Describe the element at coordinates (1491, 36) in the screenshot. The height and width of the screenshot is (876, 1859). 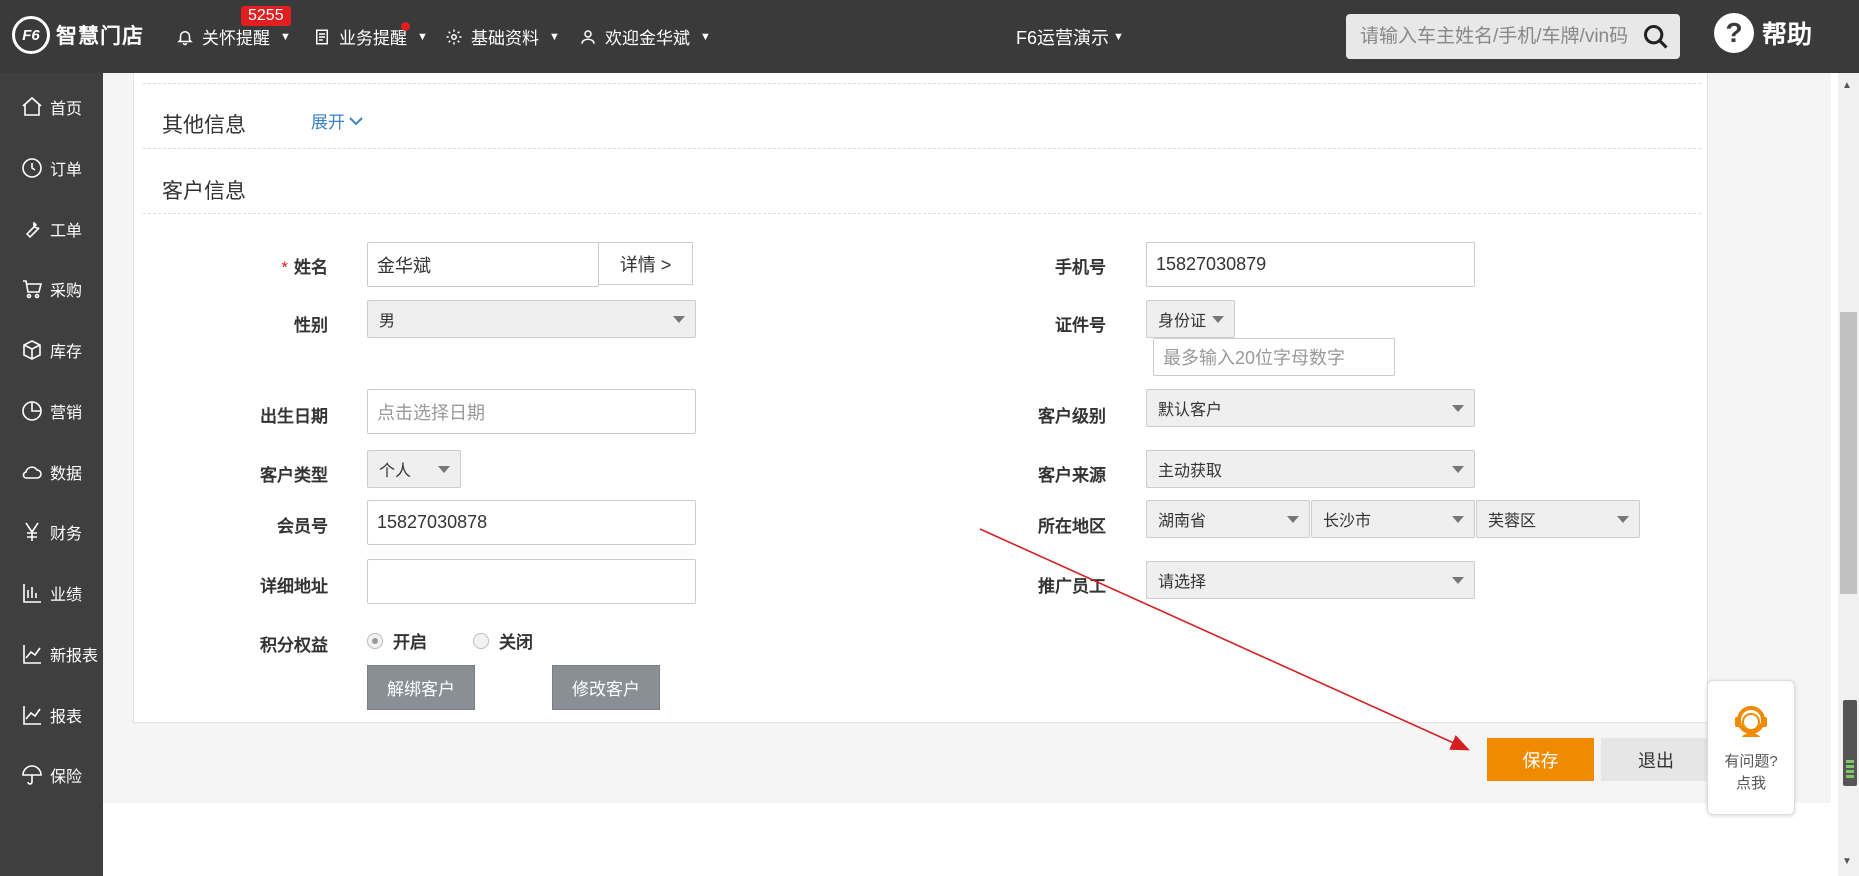
I see `search-input` at that location.